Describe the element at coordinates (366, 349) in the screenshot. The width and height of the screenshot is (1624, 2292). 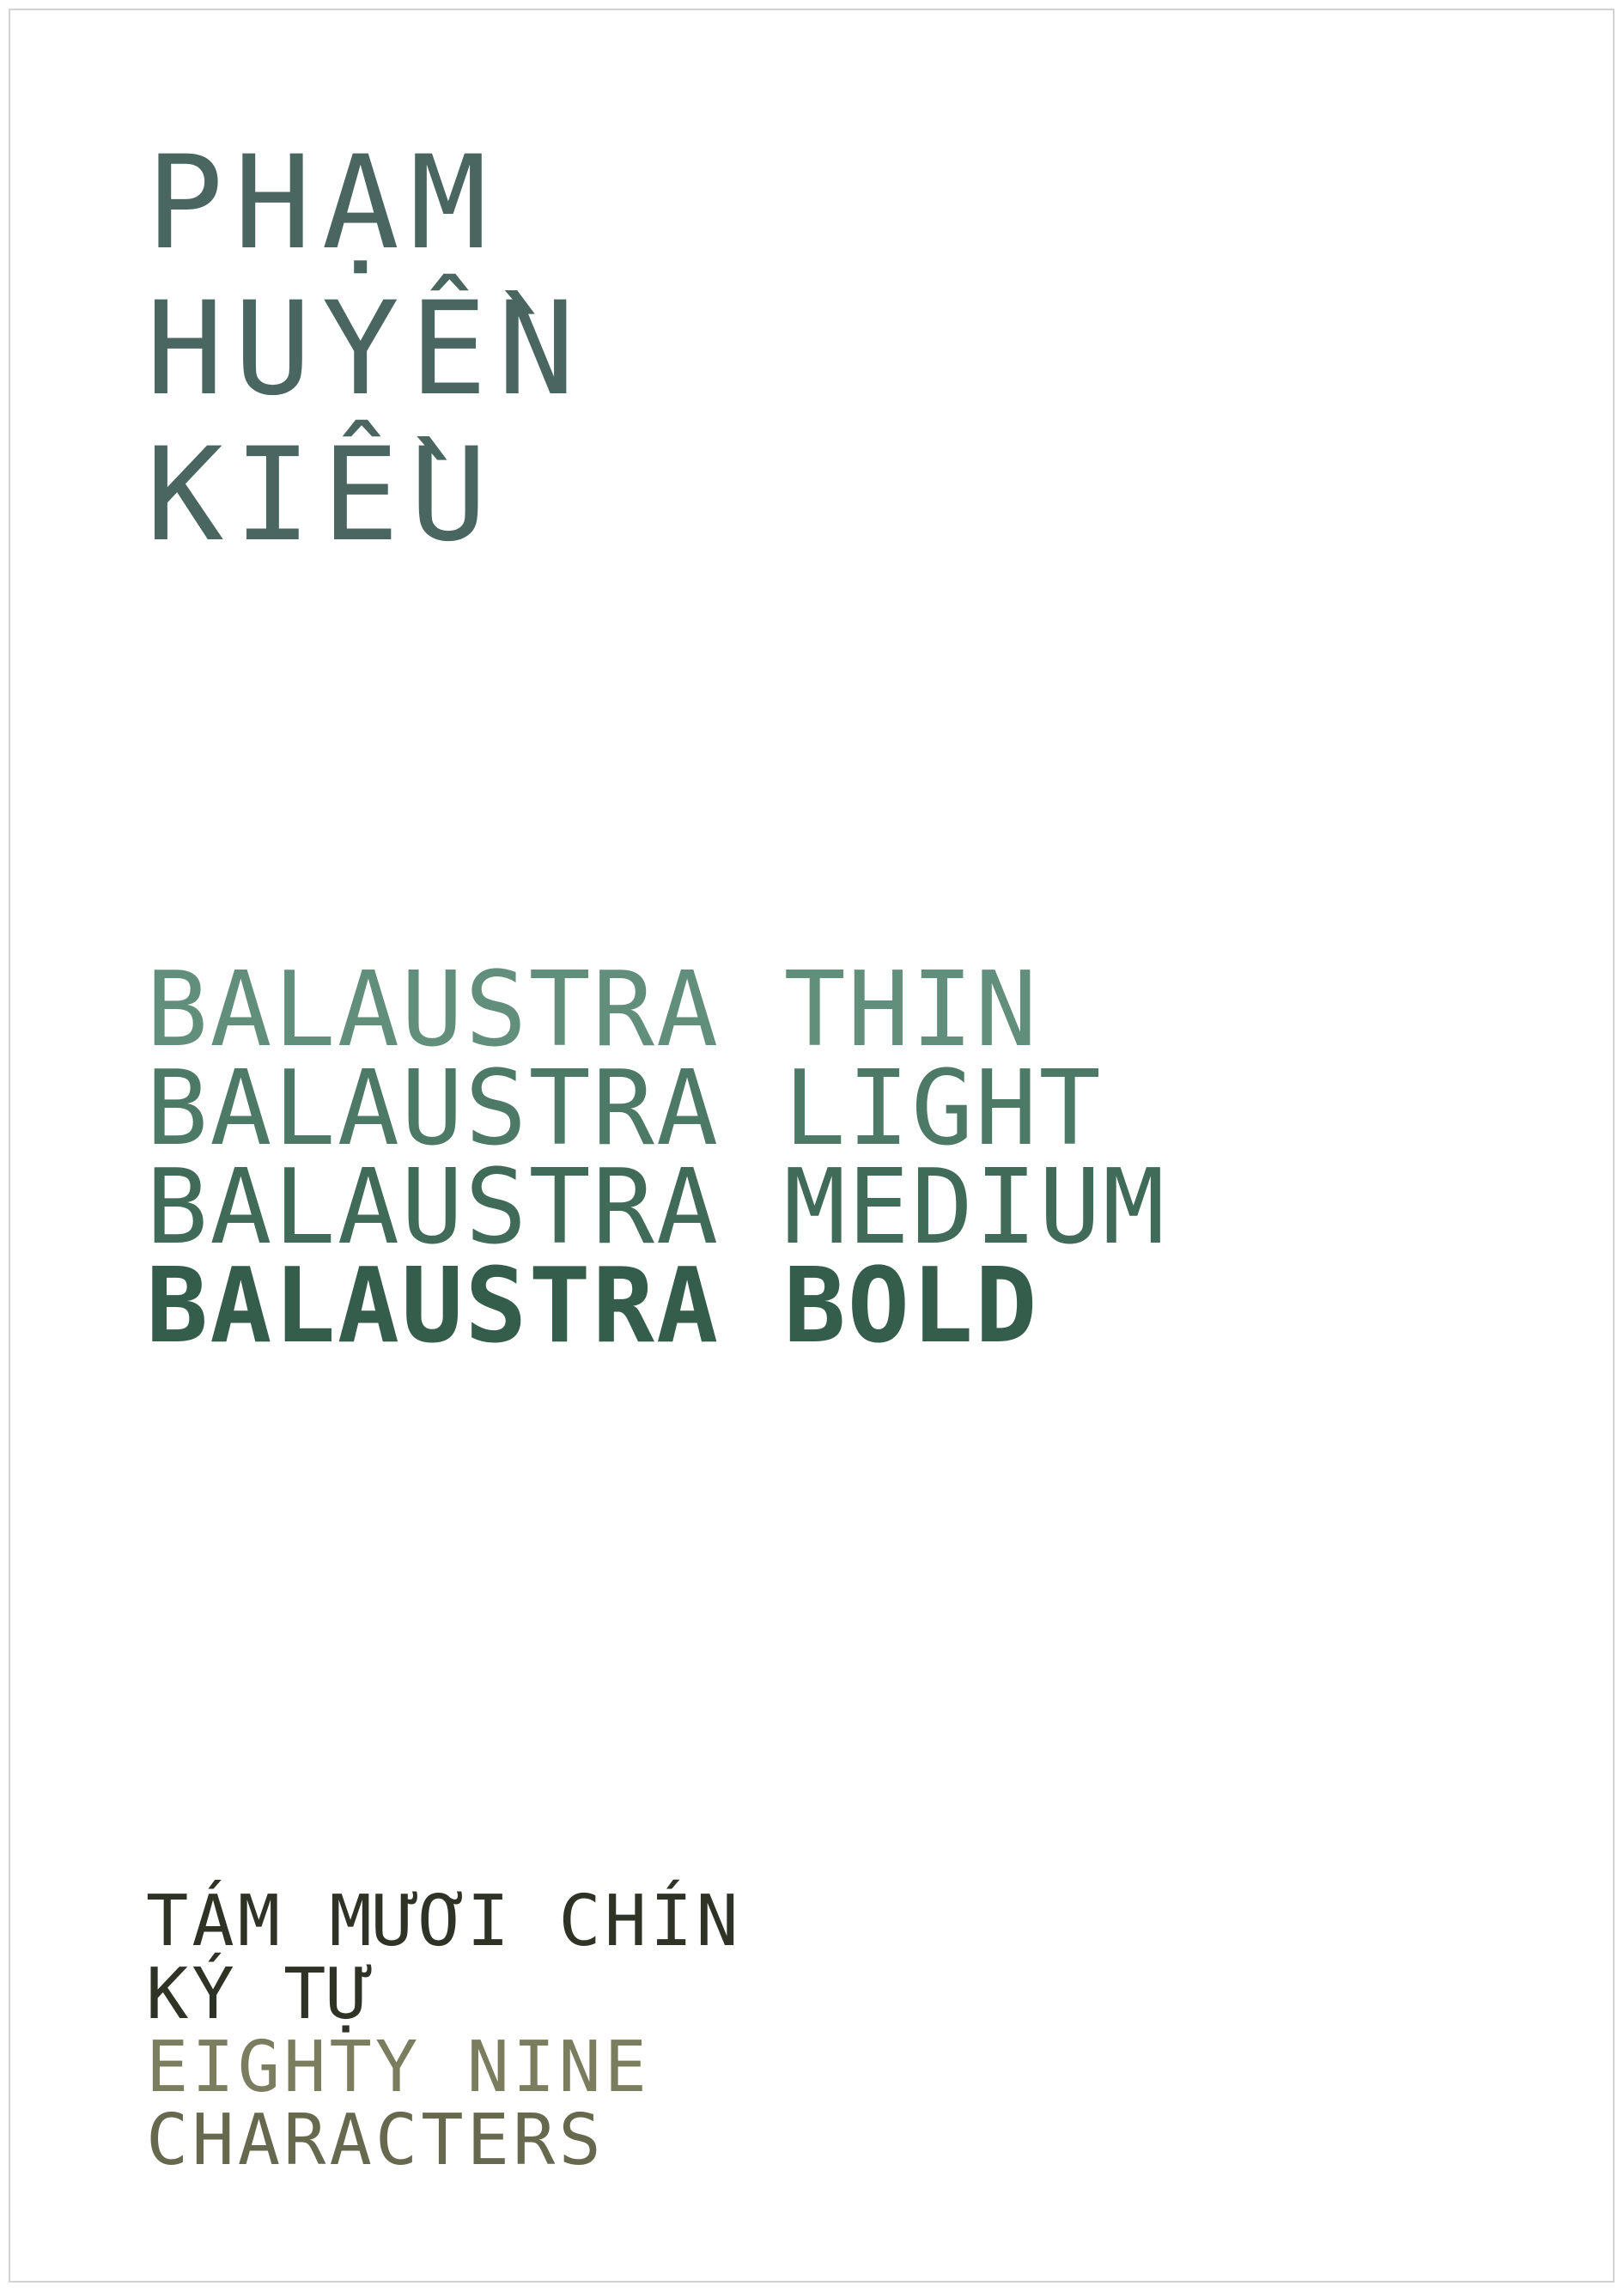
I see `author-name-line-2: HUYỀN` at that location.